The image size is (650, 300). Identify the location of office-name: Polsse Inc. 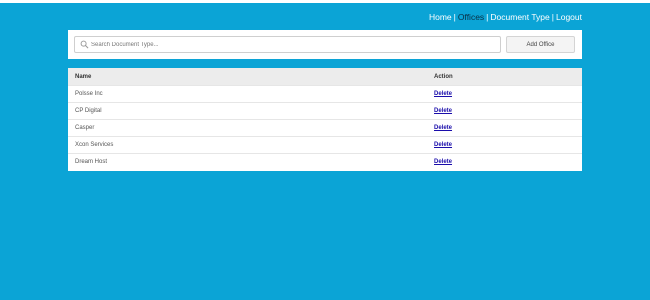
(247, 94).